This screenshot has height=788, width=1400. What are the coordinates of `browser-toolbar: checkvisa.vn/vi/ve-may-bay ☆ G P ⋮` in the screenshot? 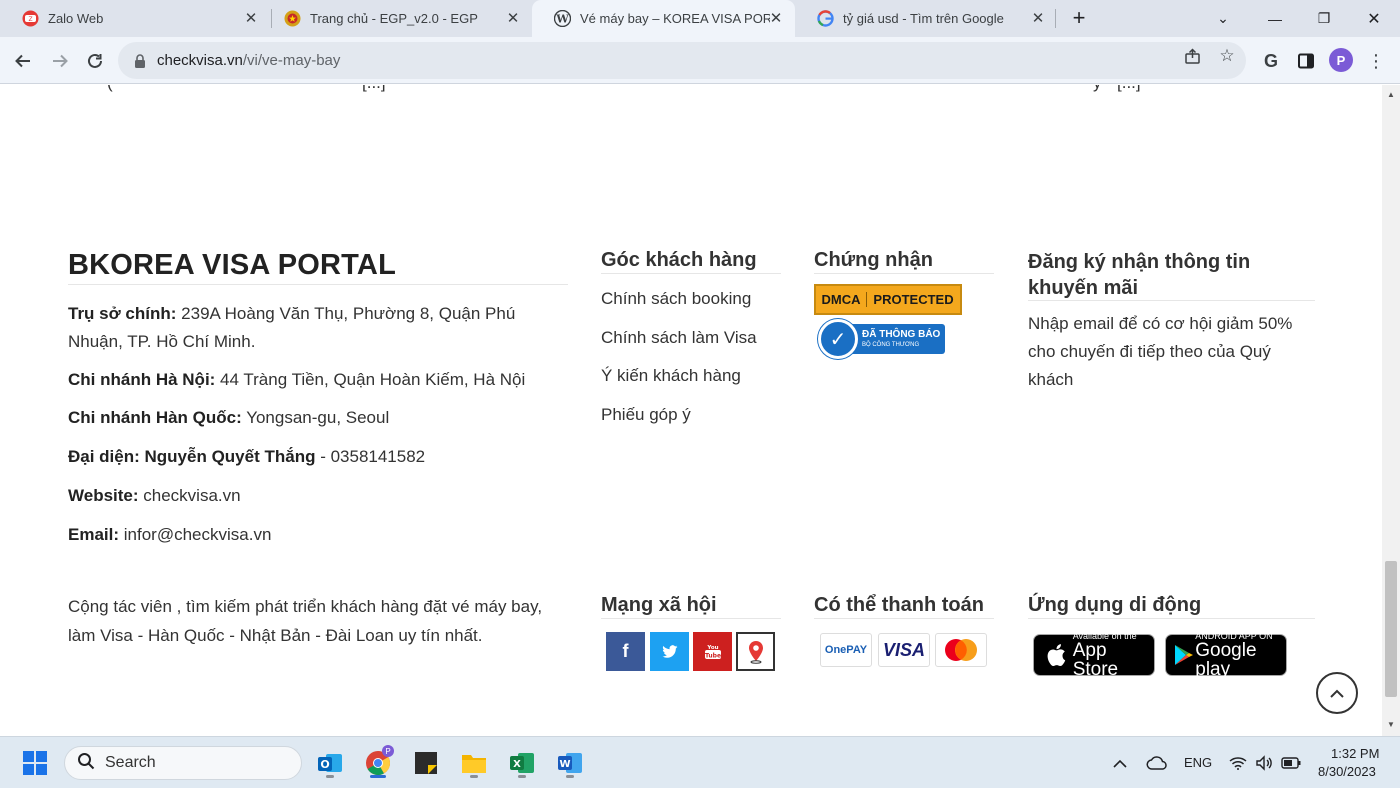 It's located at (700, 60).